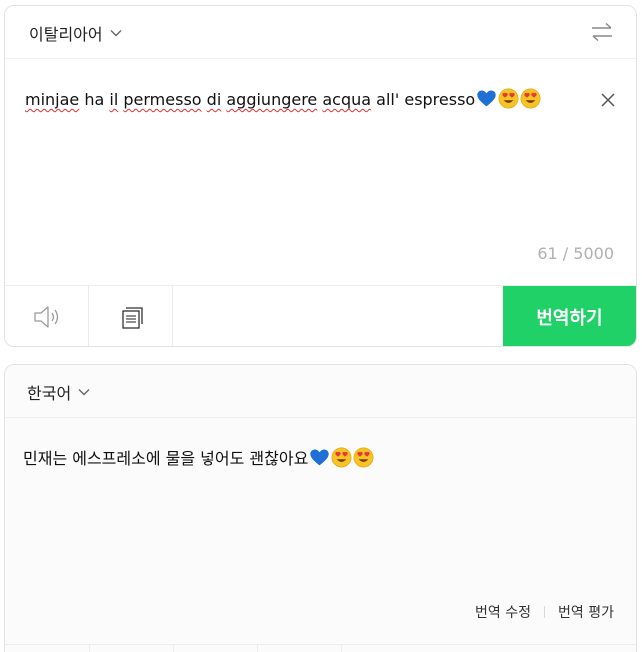 This screenshot has width=642, height=652. I want to click on translation-output: 민재는 에스프레소에 물을 넣어도 괜찮아요, so click(198, 459).